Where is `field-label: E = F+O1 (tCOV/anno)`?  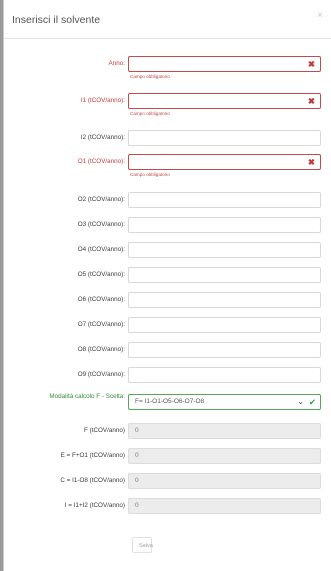 field-label: E = F+O1 (tCOV/anno) is located at coordinates (92, 455).